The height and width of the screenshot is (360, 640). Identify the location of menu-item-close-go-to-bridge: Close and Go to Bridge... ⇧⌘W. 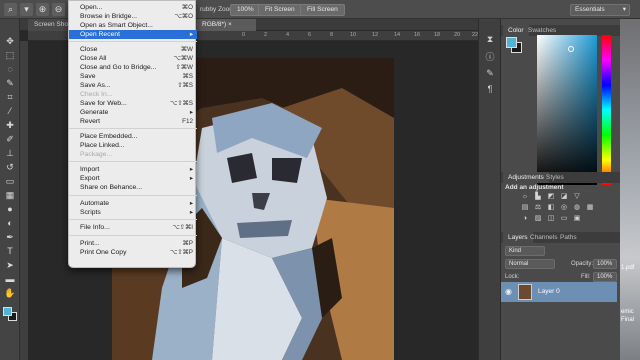
(133, 67).